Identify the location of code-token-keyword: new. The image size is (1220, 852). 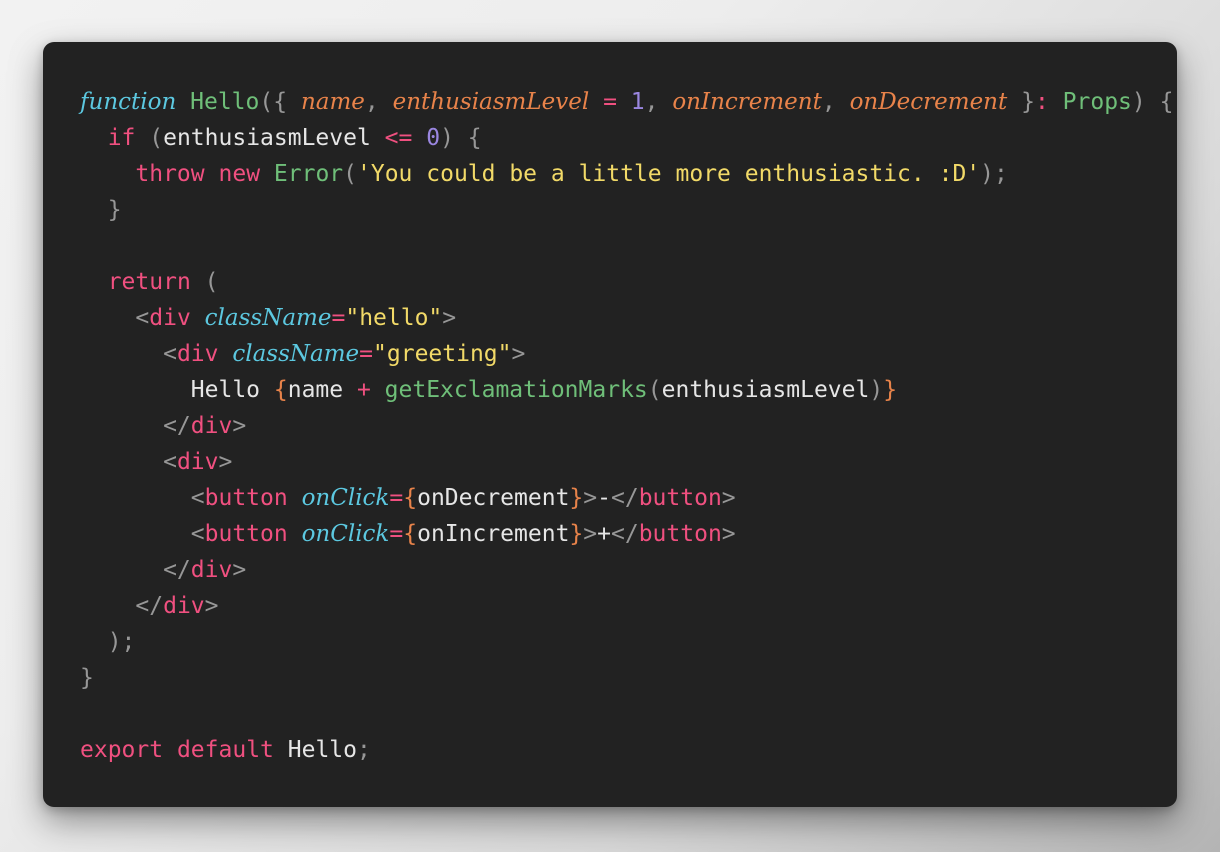
(239, 174).